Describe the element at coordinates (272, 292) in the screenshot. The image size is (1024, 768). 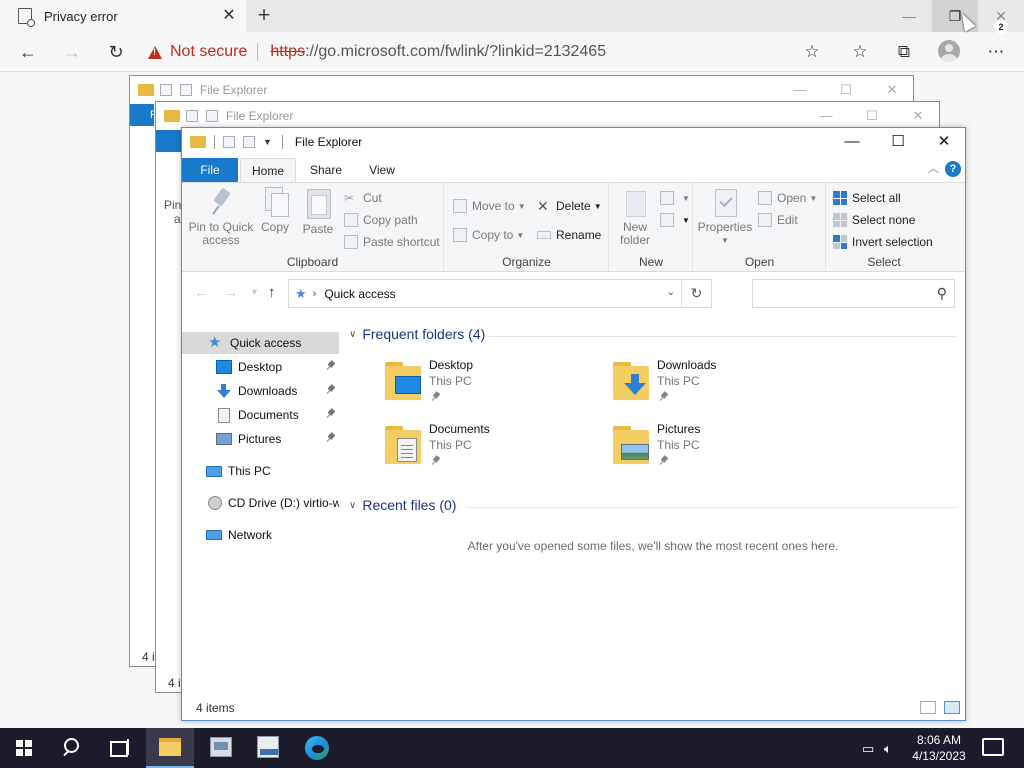
I see `up-arrow-icon: ↑` at that location.